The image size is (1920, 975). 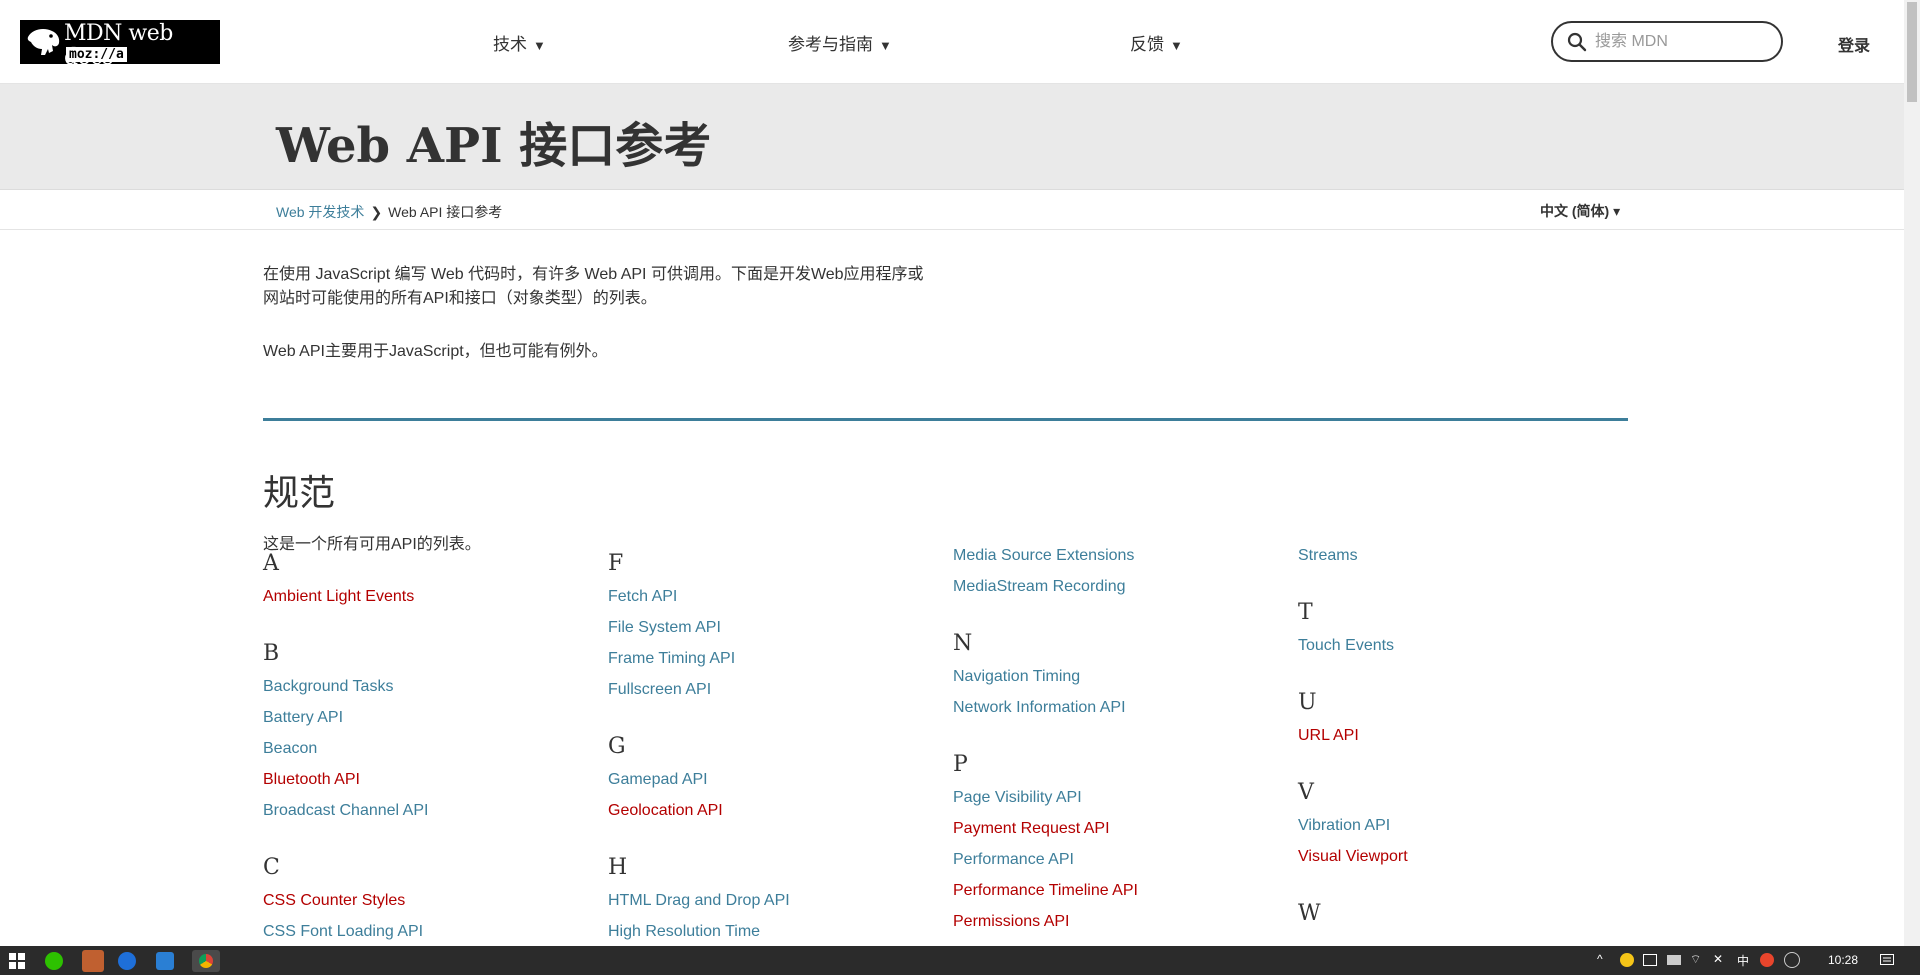 I want to click on api-link: Frame Timing API, so click(x=671, y=659).